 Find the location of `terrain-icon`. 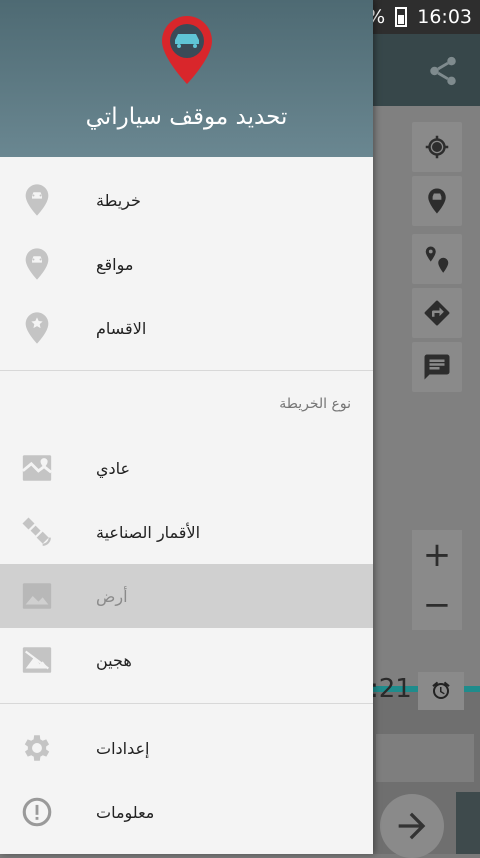

terrain-icon is located at coordinates (37, 596).